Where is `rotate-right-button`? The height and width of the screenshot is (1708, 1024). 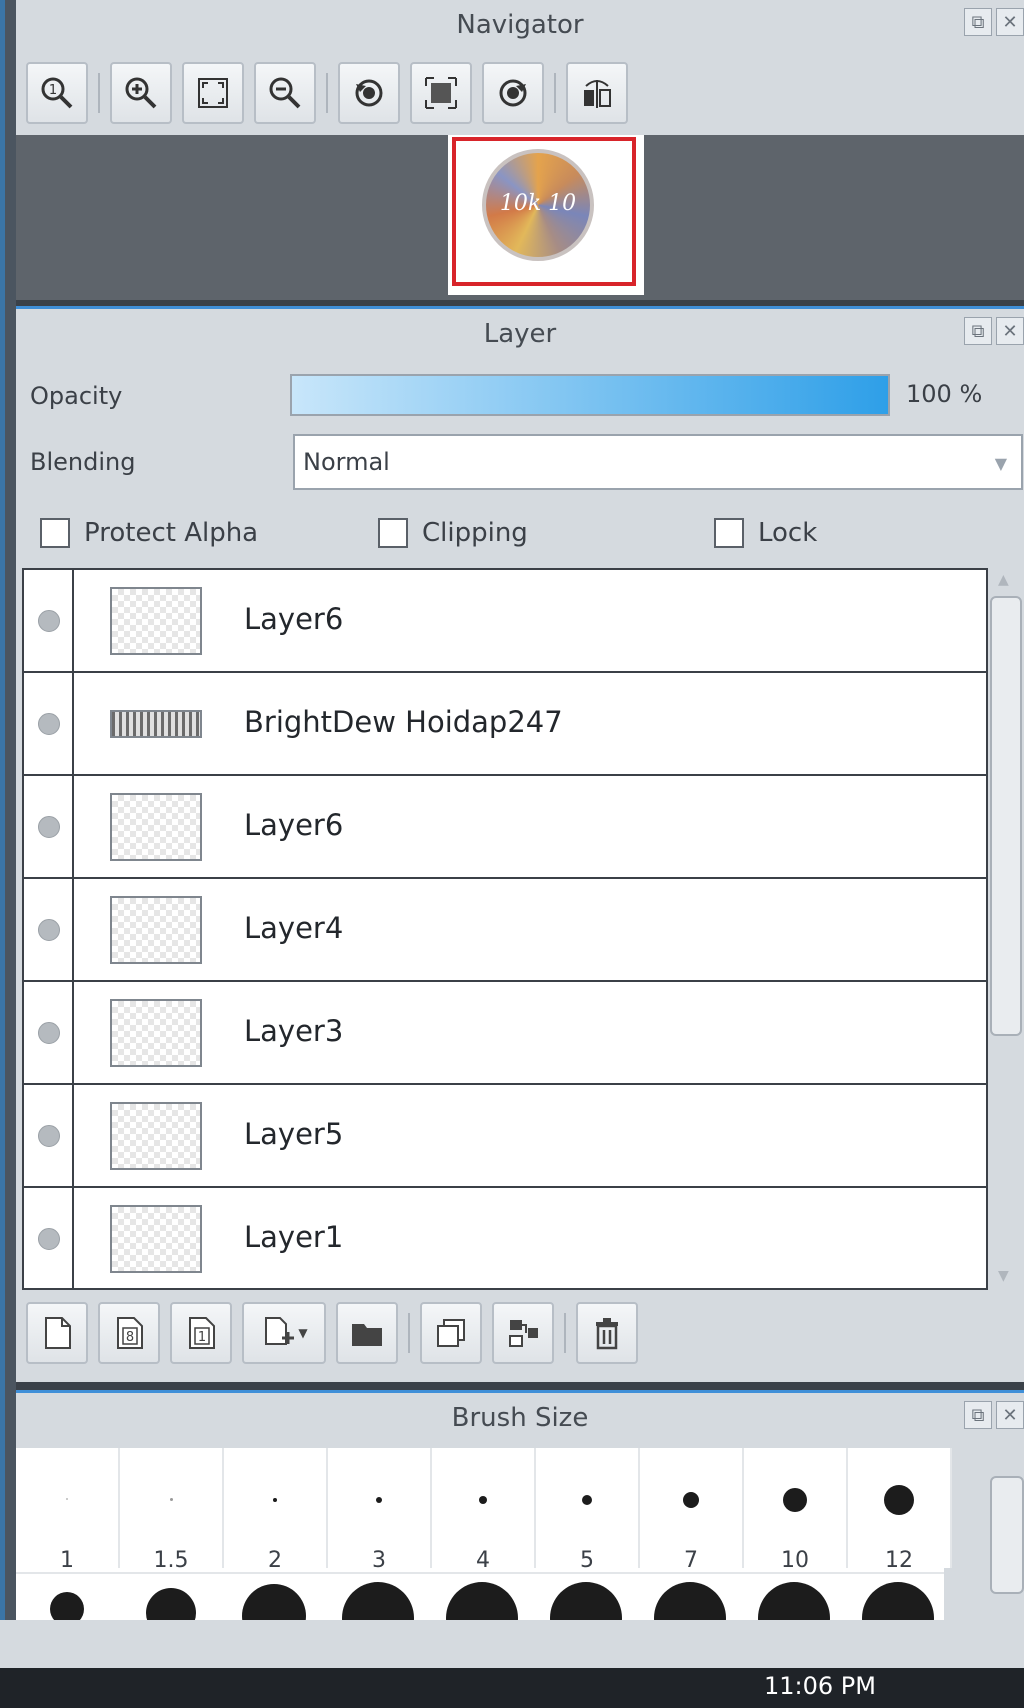 rotate-right-button is located at coordinates (513, 92).